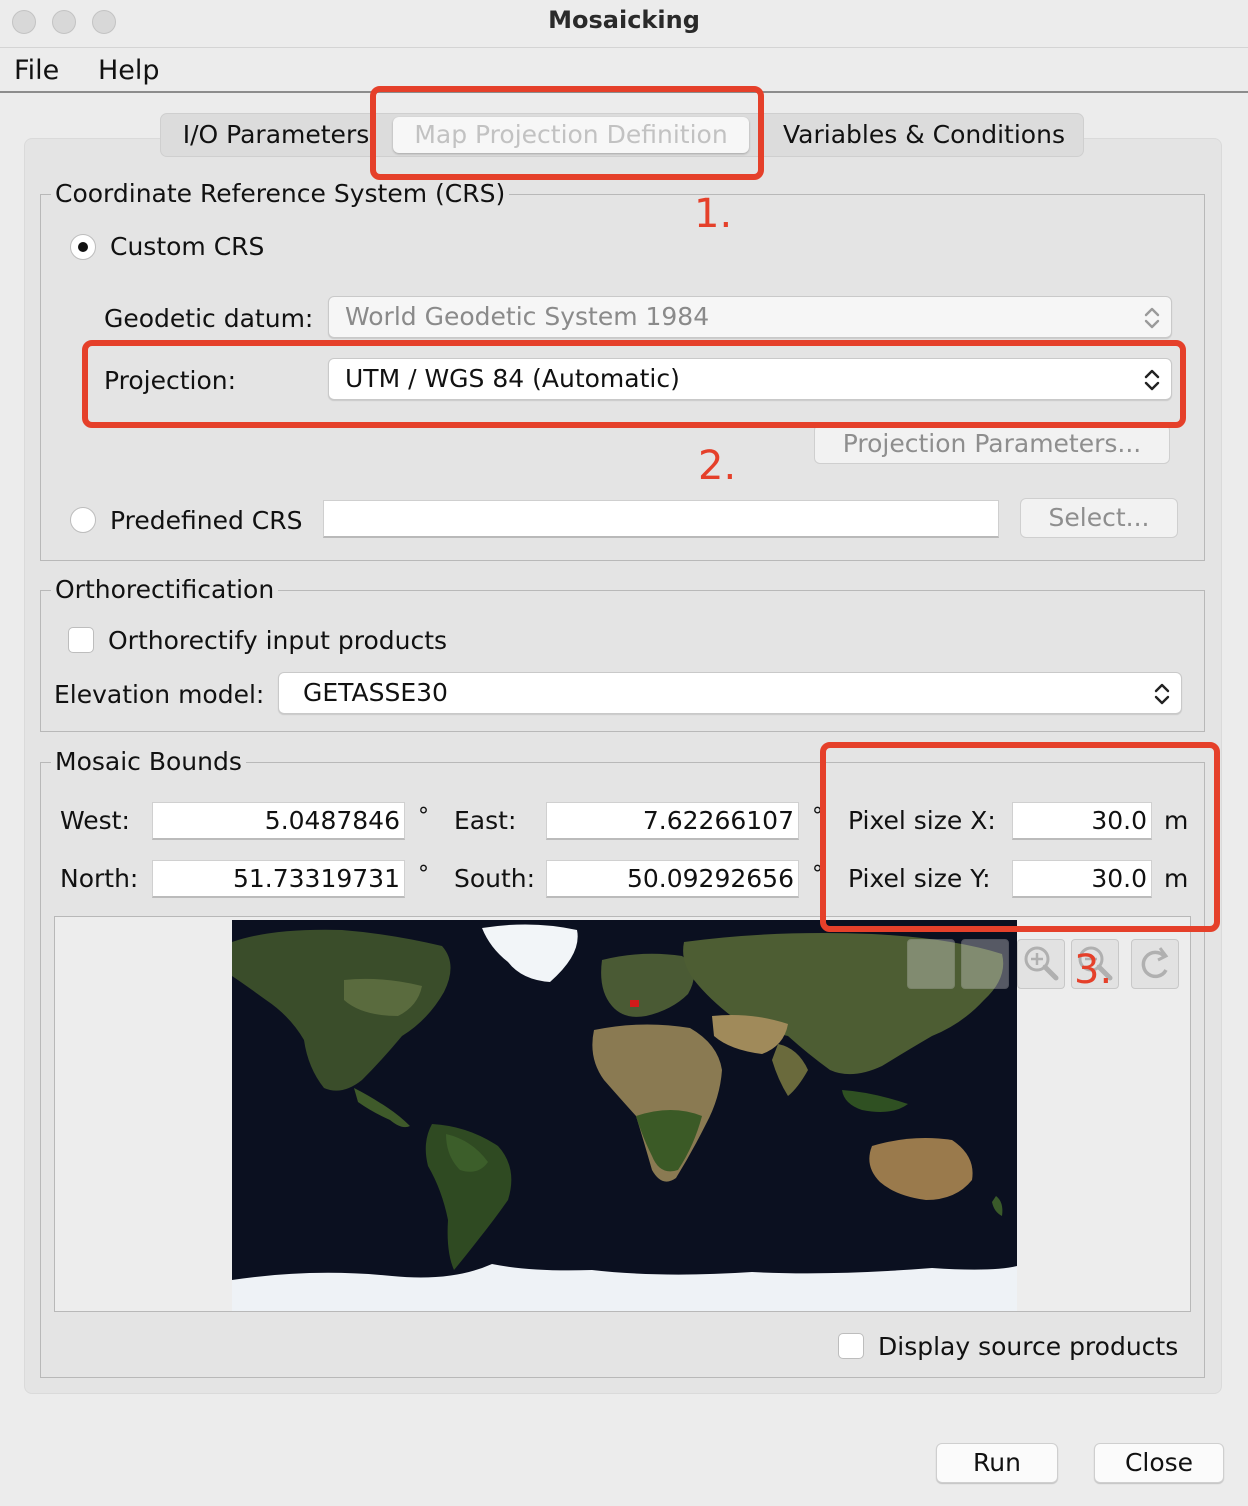  Describe the element at coordinates (278, 640) in the screenshot. I see `orthorectify-label: Orthorectify input products` at that location.